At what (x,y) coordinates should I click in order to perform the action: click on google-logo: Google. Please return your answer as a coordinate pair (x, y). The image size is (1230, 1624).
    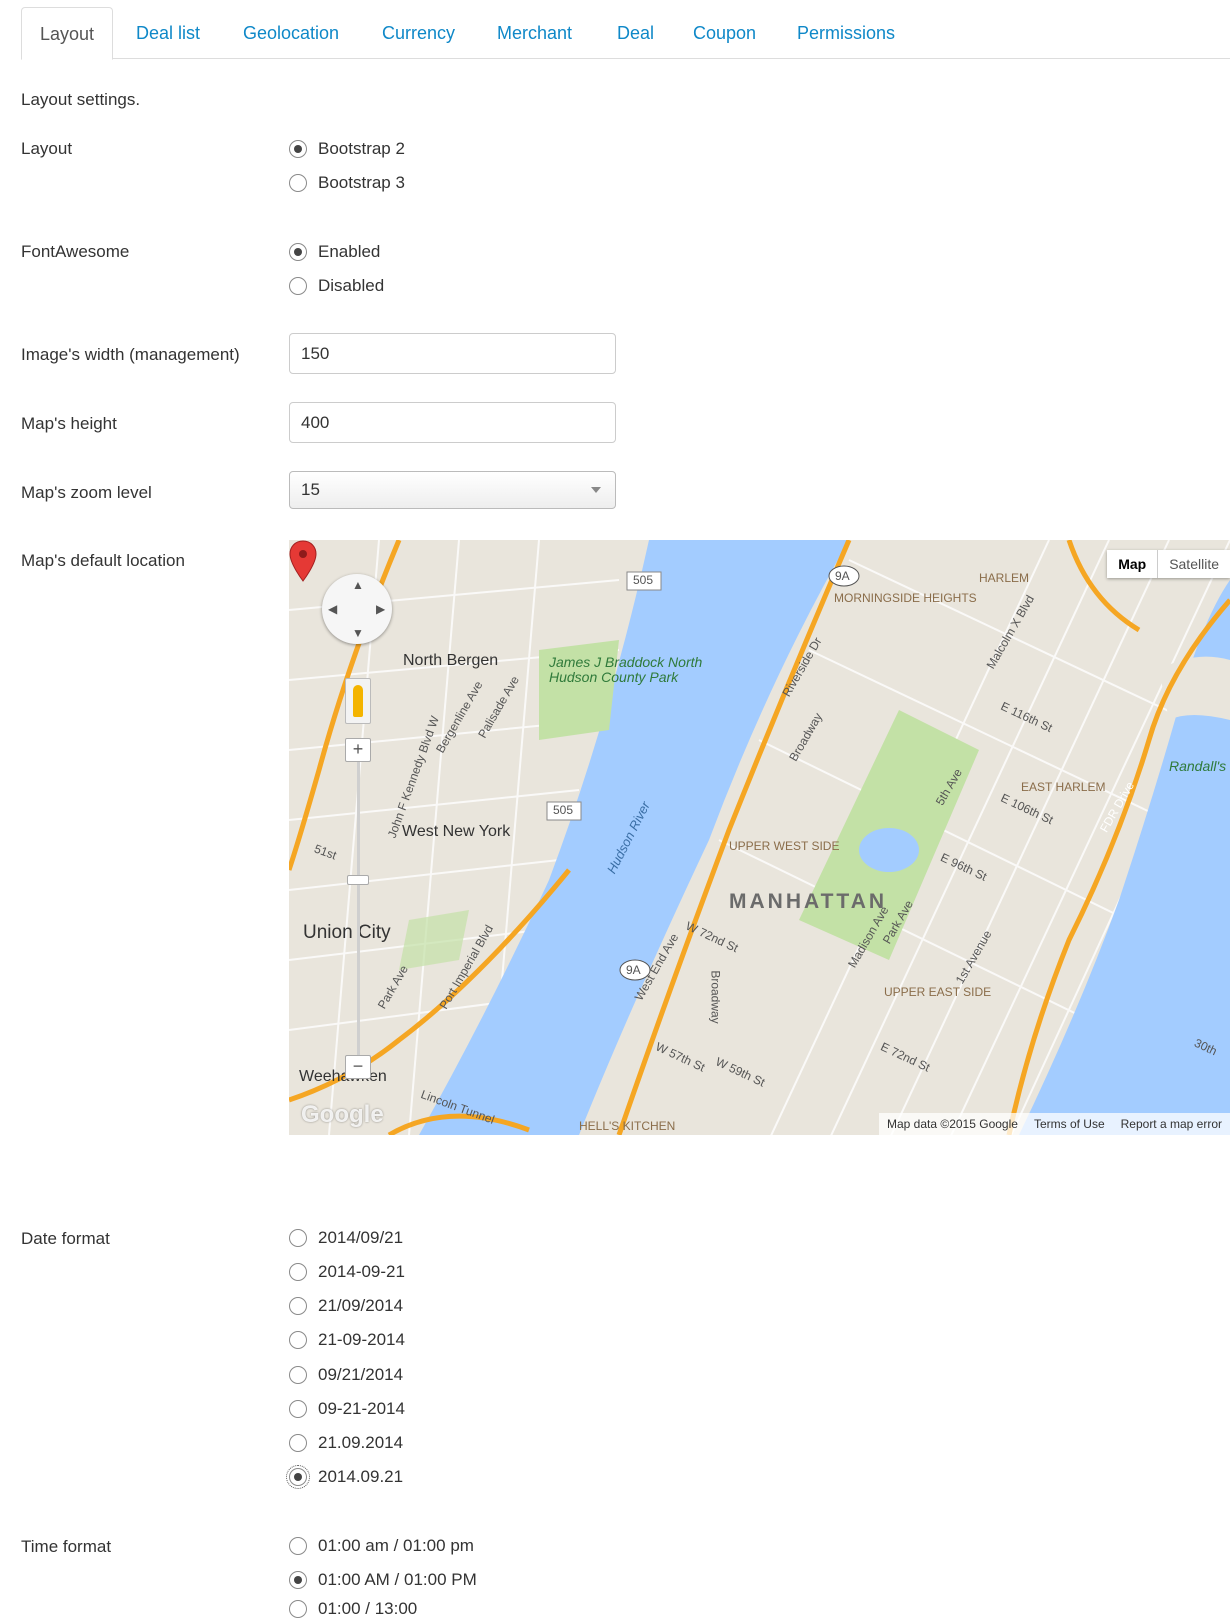
    Looking at the image, I should click on (342, 1114).